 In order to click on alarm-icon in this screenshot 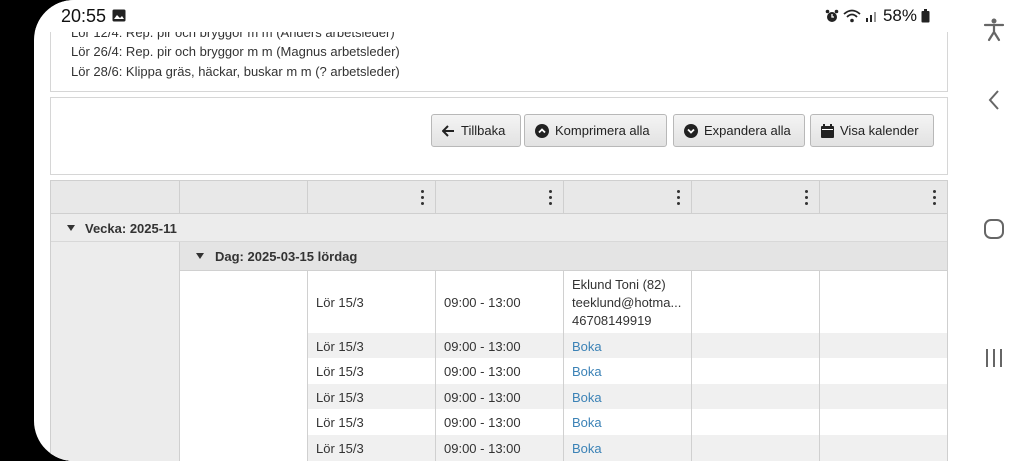, I will do `click(832, 15)`.